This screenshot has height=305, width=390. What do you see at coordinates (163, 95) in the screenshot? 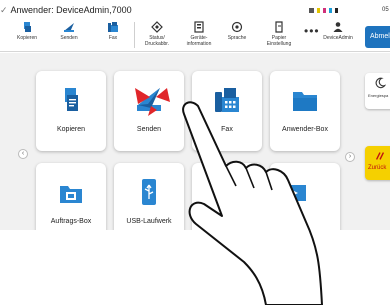
I see `tap-indicator-right` at bounding box center [163, 95].